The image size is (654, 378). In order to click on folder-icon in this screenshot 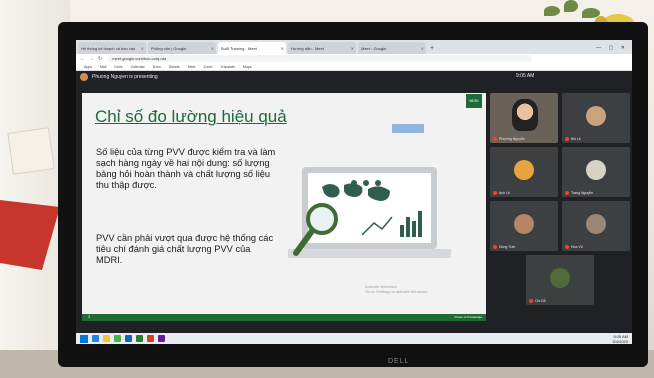, I will do `click(106, 338)`.